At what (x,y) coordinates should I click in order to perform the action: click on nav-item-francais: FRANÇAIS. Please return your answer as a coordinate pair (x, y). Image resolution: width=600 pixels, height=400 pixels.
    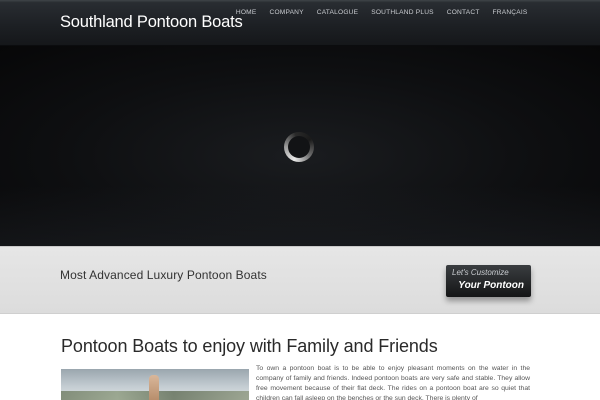
    Looking at the image, I should click on (510, 13).